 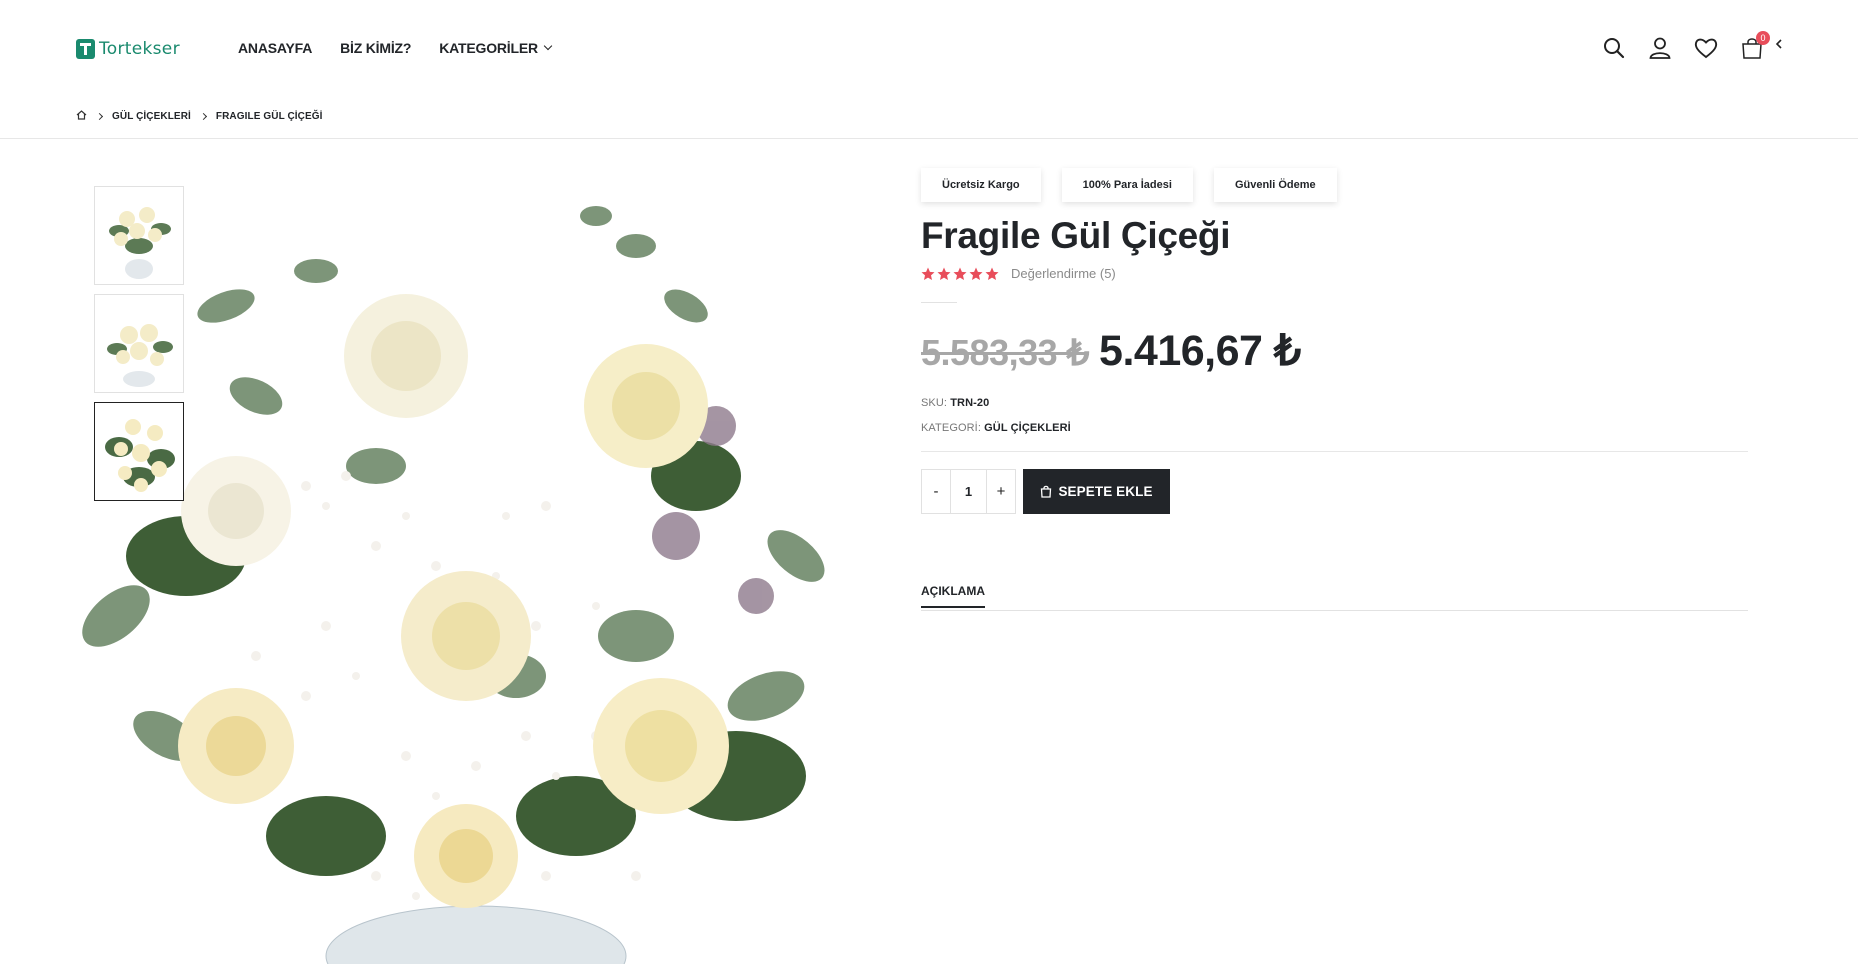 I want to click on qty-decrease-button: -, so click(x=936, y=491).